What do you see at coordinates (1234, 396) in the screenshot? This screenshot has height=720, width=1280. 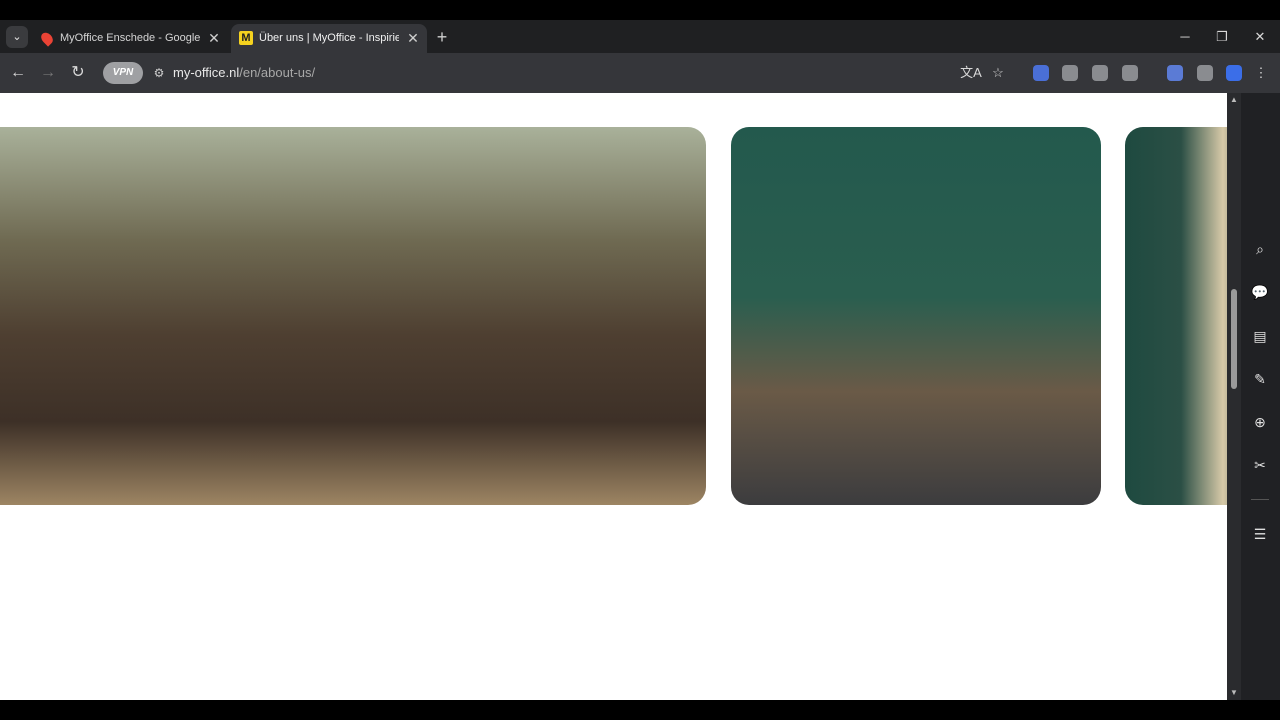 I see `page-scrollbar: ▲ ▼` at bounding box center [1234, 396].